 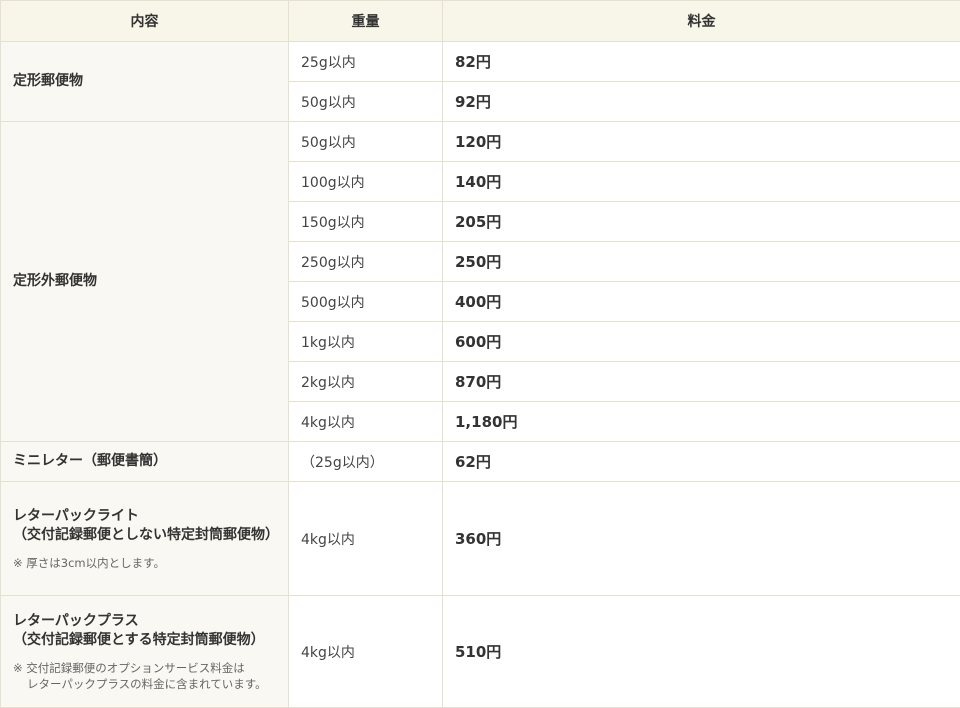 I want to click on price-cell: 82円, so click(x=701, y=62).